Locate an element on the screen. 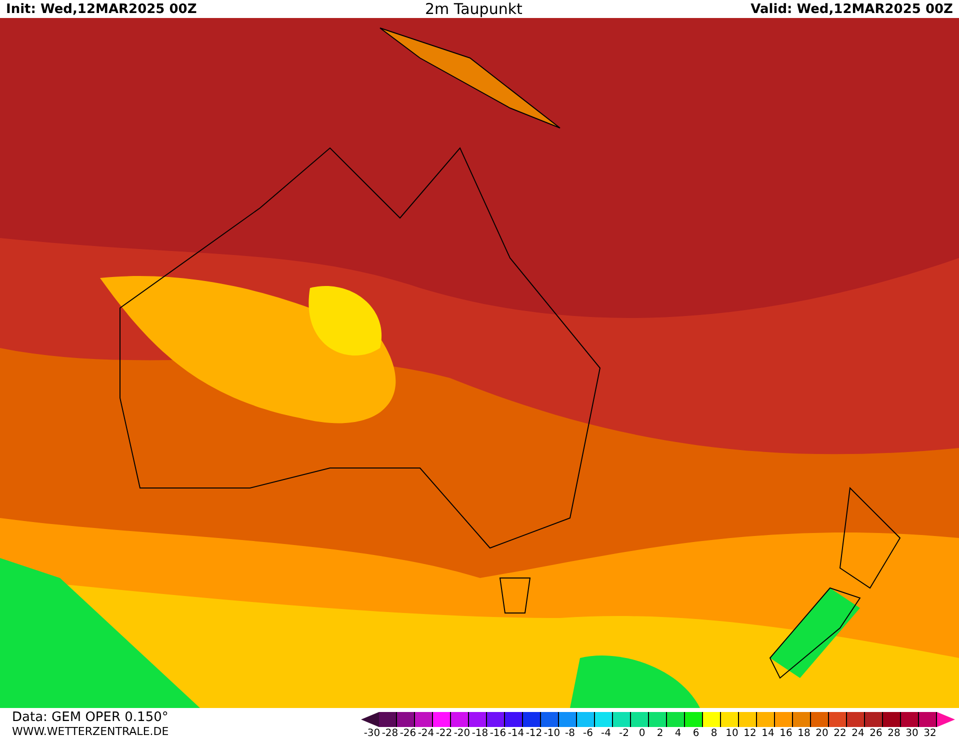 The height and width of the screenshot is (741, 959). website-url: WWW.WETTERZENTRALE.DE is located at coordinates (90, 731).